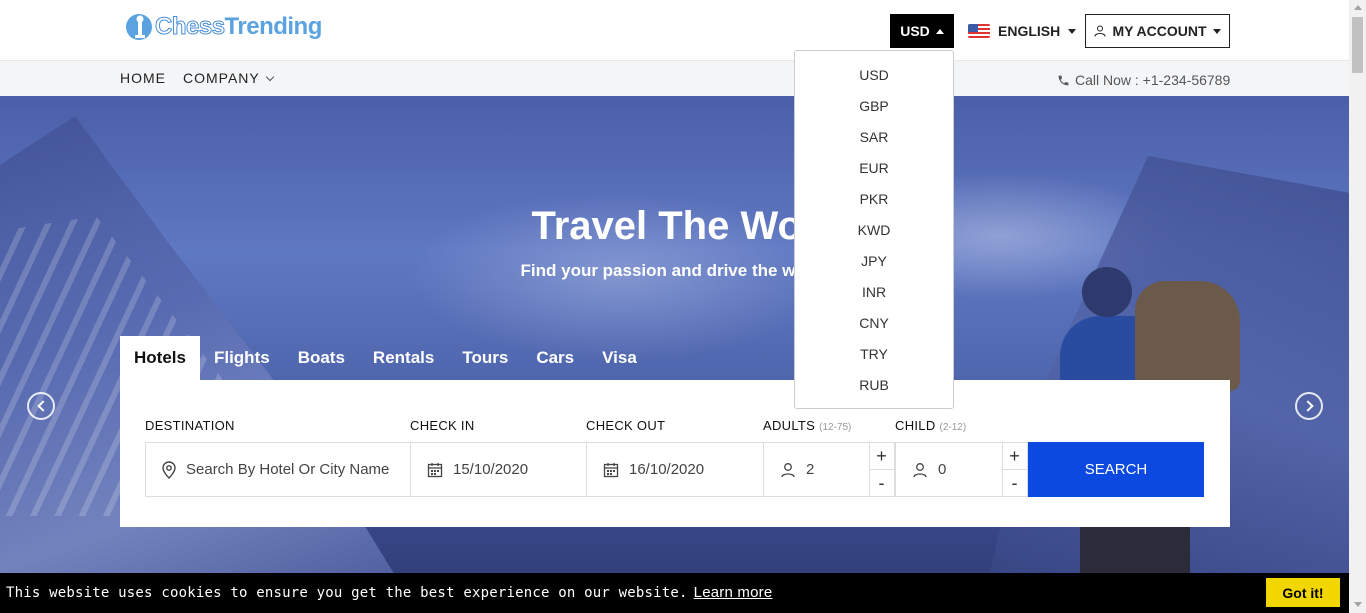 The width and height of the screenshot is (1366, 613). I want to click on brand-logo: ChessTrending, so click(223, 27).